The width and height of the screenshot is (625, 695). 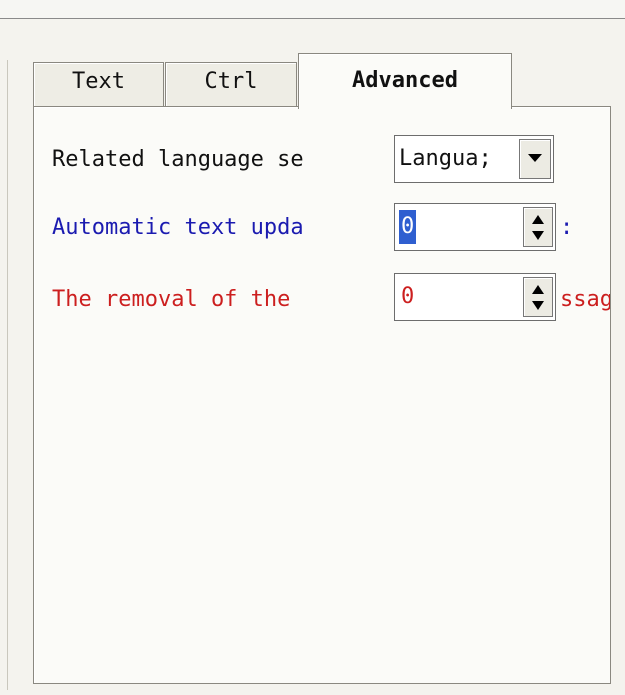 I want to click on auto-update-suffix: :, so click(x=567, y=227).